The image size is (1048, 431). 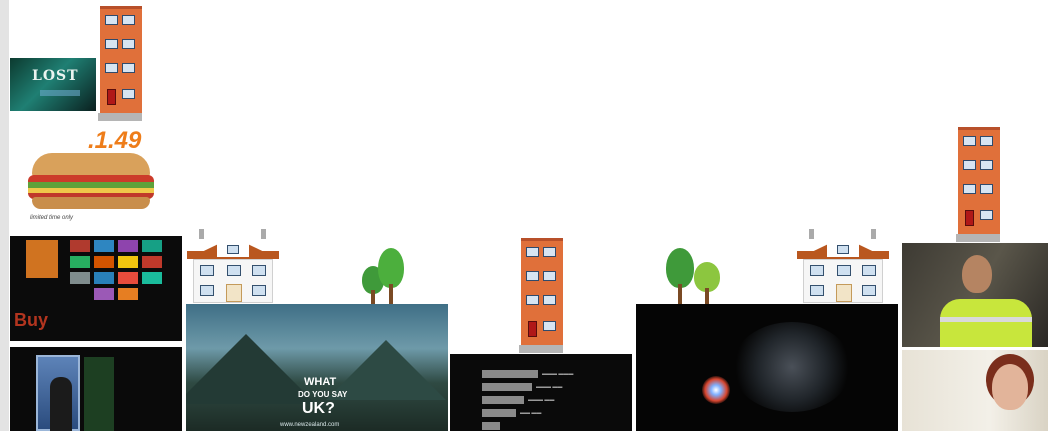 I want to click on green-glow, so click(x=99, y=394).